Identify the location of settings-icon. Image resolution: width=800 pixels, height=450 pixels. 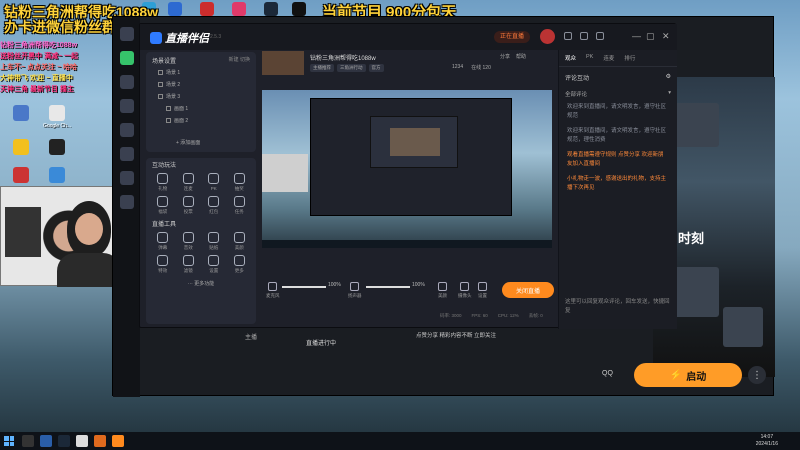
(584, 36).